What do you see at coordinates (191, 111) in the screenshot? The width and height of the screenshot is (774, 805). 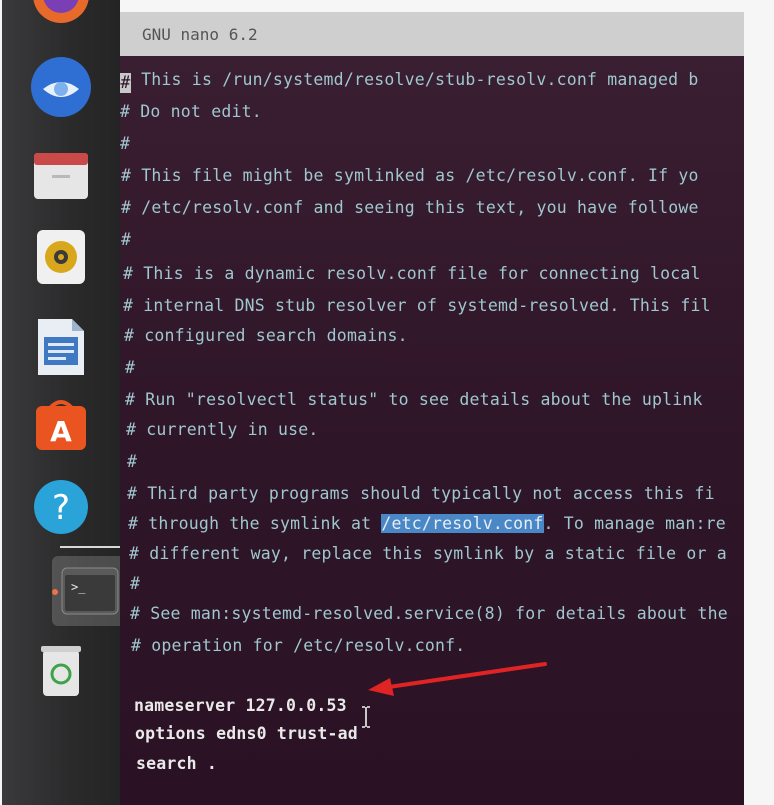 I see `file-line-2: # Do not edit.` at bounding box center [191, 111].